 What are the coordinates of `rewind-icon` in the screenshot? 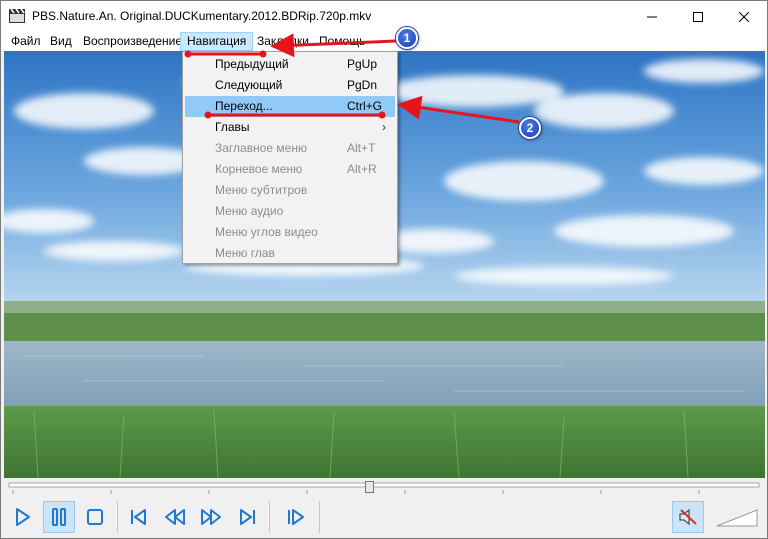 It's located at (175, 517).